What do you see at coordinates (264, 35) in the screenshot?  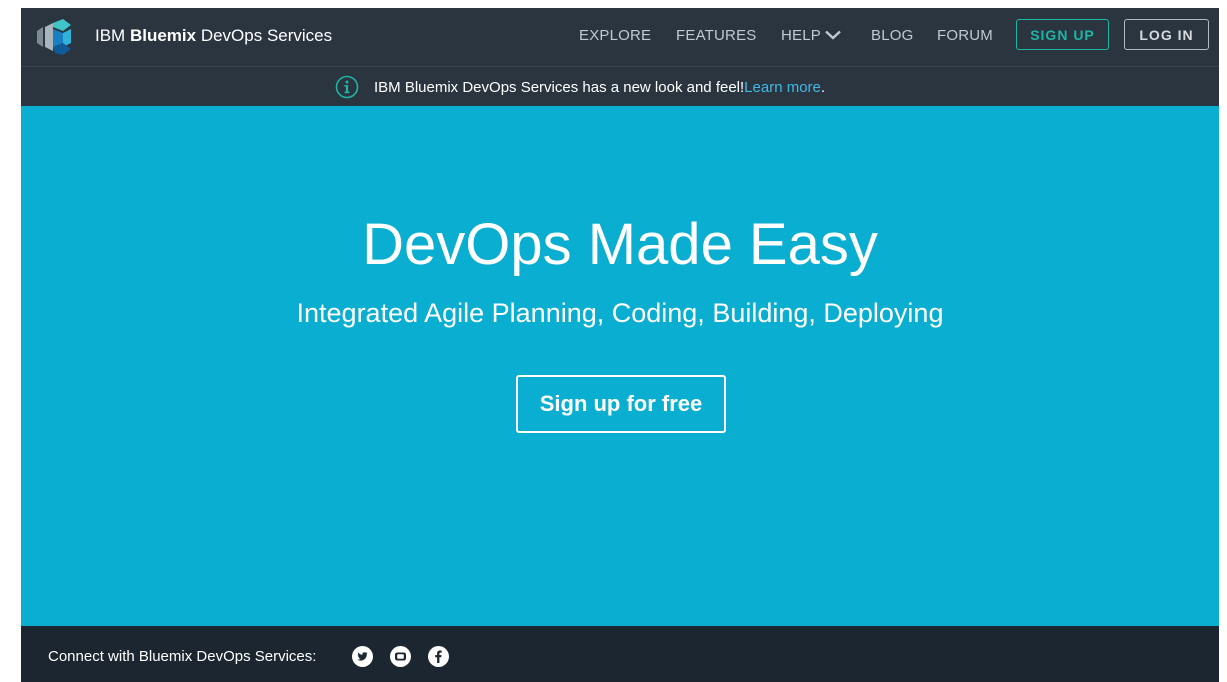 I see `brand-suffix: DevOps Services` at bounding box center [264, 35].